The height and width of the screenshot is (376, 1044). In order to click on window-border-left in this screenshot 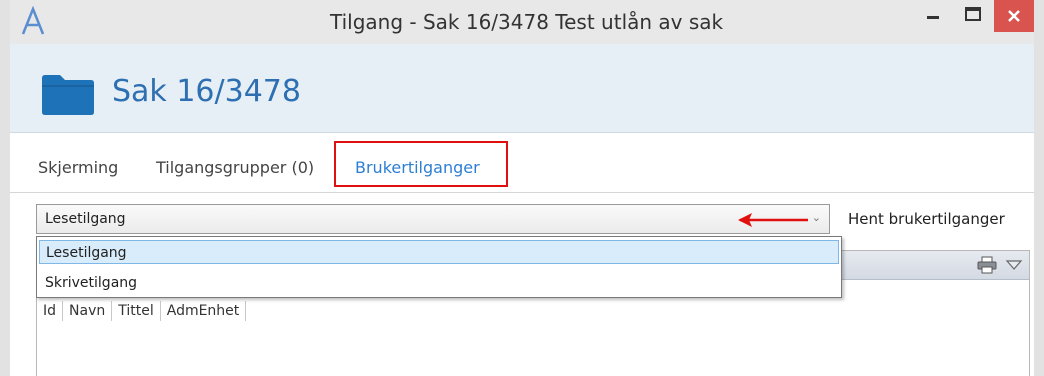, I will do `click(5, 188)`.